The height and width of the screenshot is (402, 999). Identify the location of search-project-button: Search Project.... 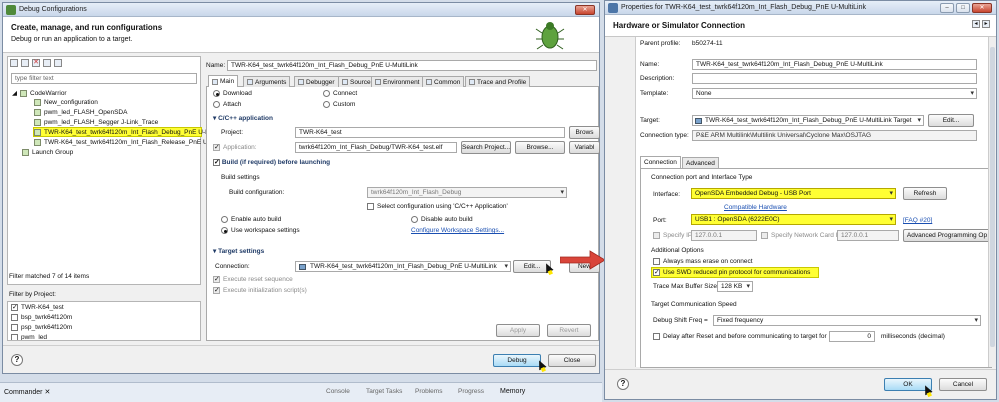
(486, 147).